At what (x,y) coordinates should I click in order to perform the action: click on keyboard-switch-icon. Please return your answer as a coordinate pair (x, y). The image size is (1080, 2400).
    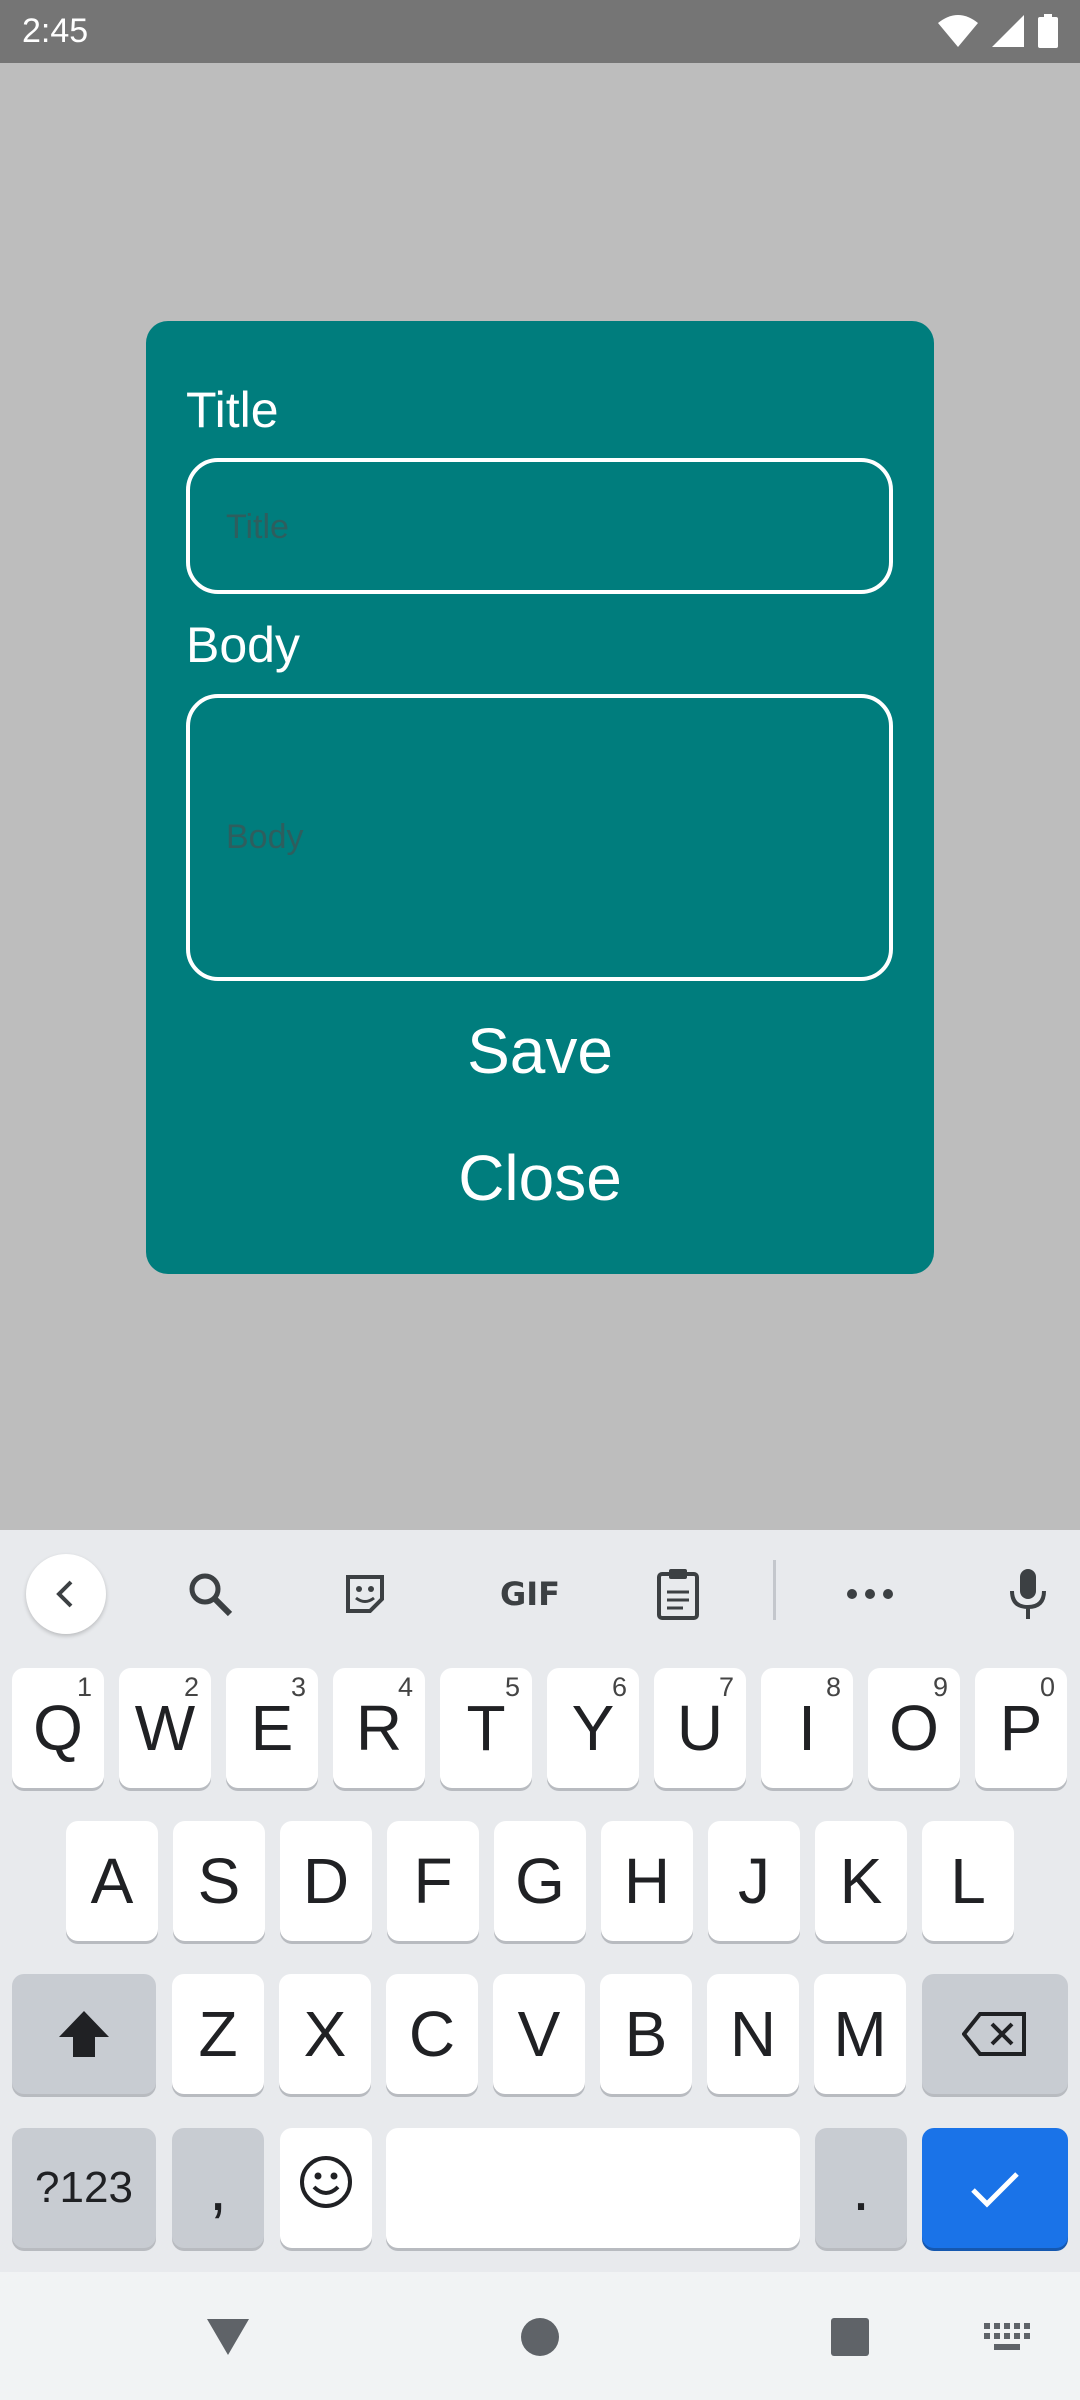
    Looking at the image, I should click on (1007, 2337).